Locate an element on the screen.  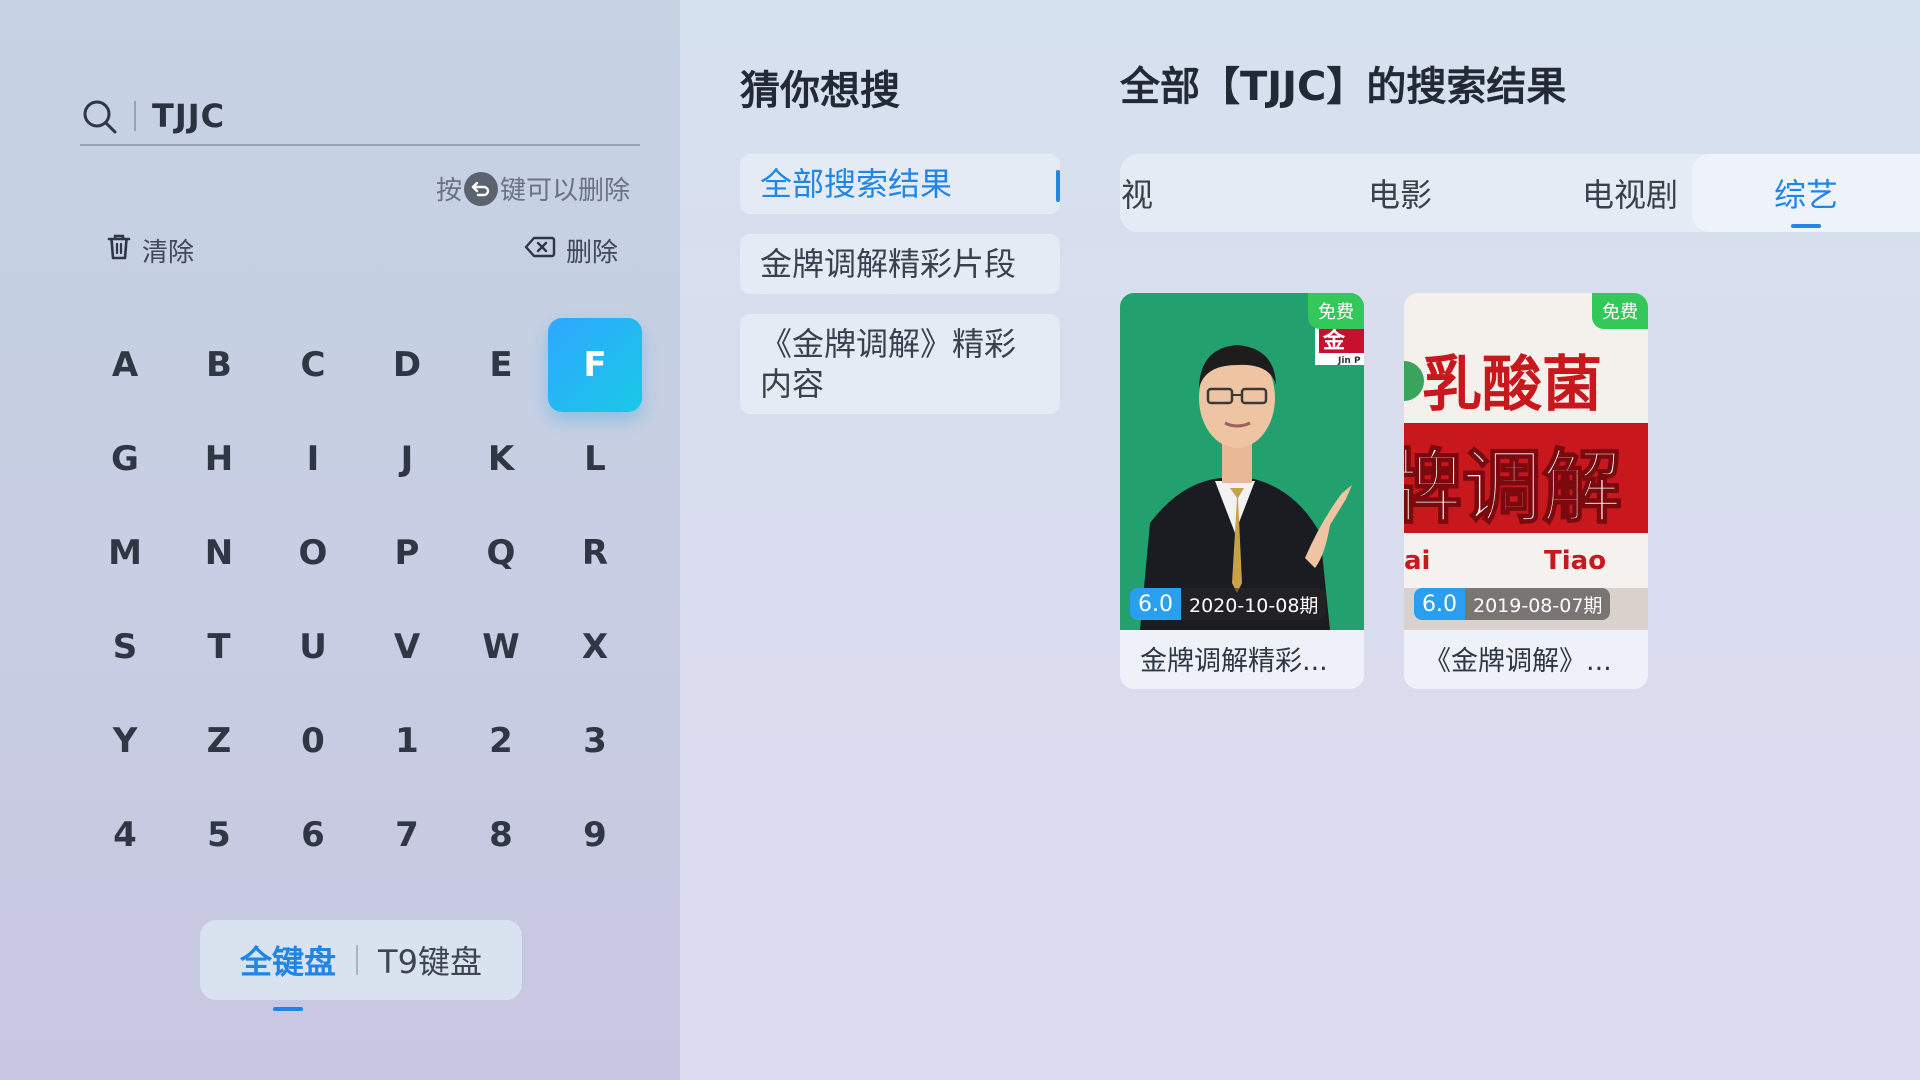
episode-date: 2019-08-07期 is located at coordinates (1538, 604).